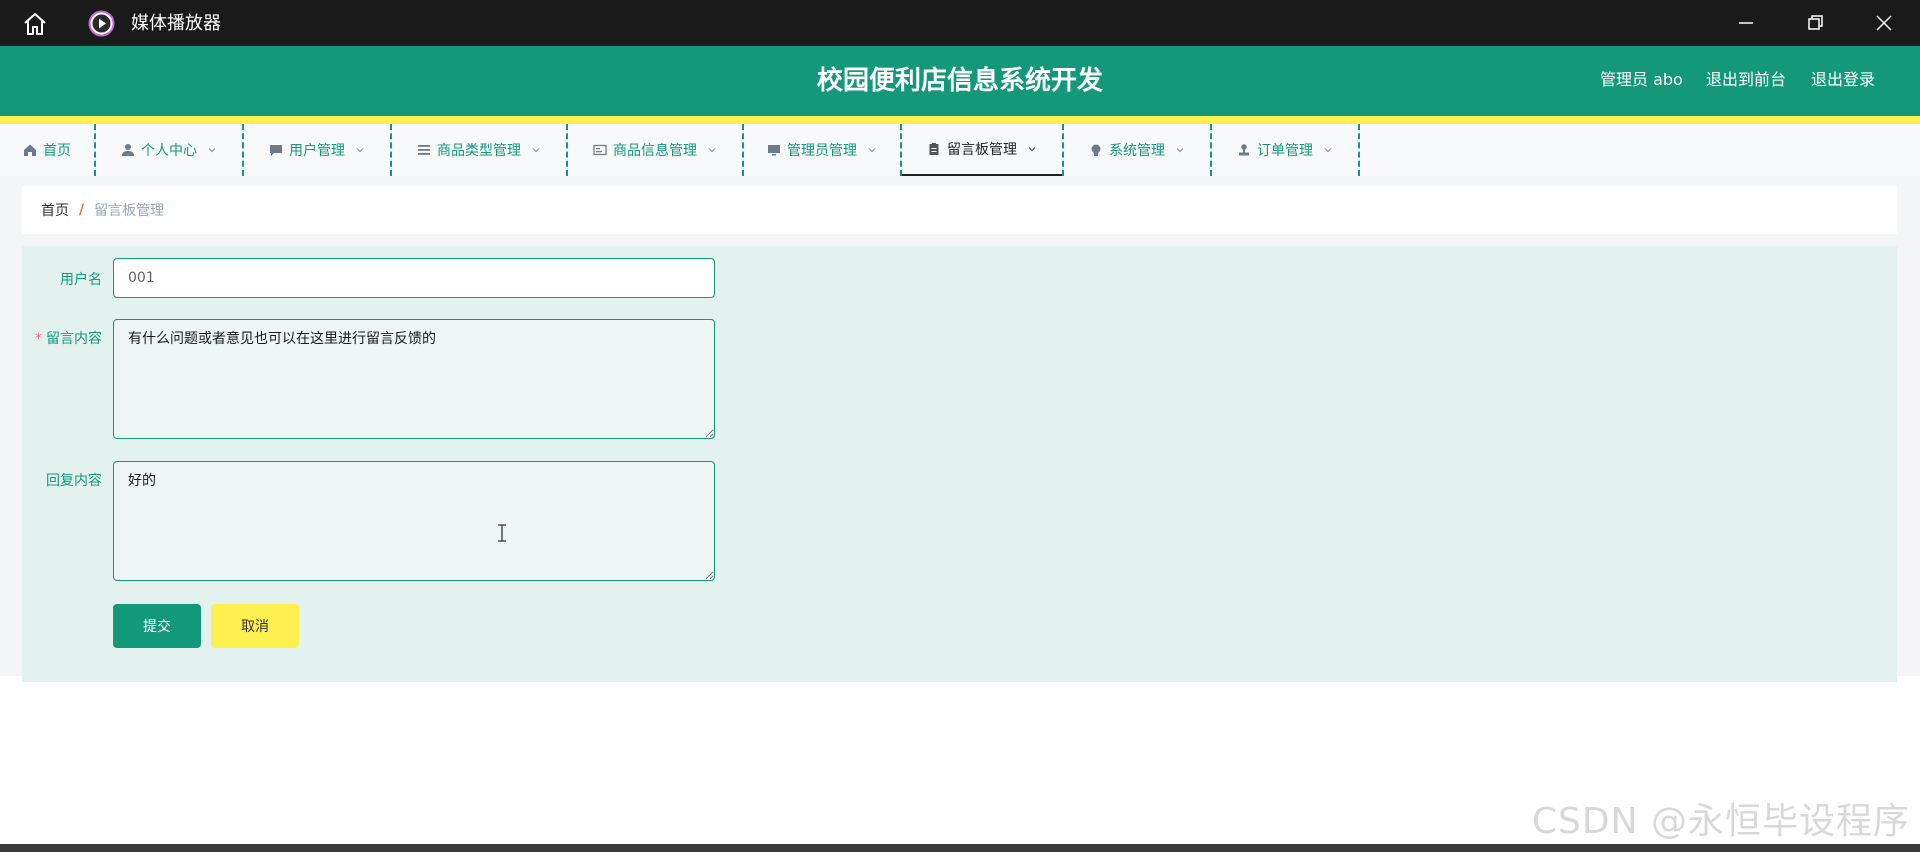 Image resolution: width=1920 pixels, height=852 pixels. I want to click on nav-label: 订单管理, so click(1285, 151).